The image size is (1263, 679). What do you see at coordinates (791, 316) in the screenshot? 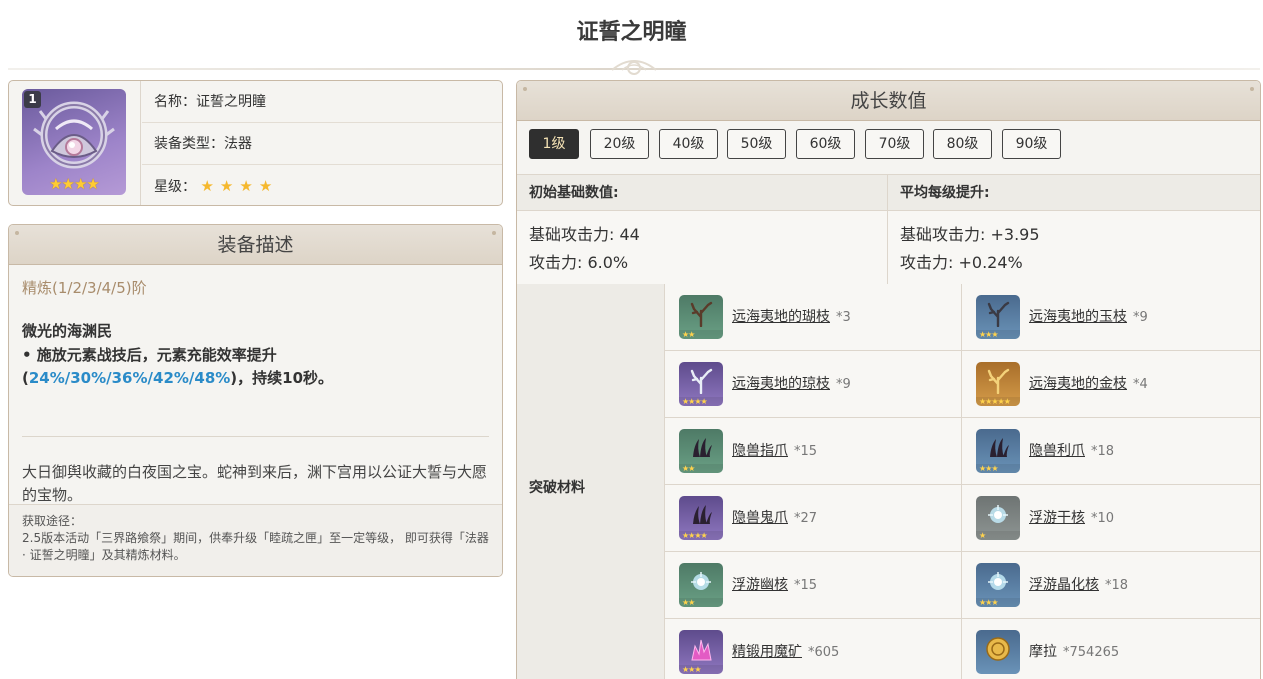
I see `material-link: 远海夷地的瑚枝 *3` at bounding box center [791, 316].